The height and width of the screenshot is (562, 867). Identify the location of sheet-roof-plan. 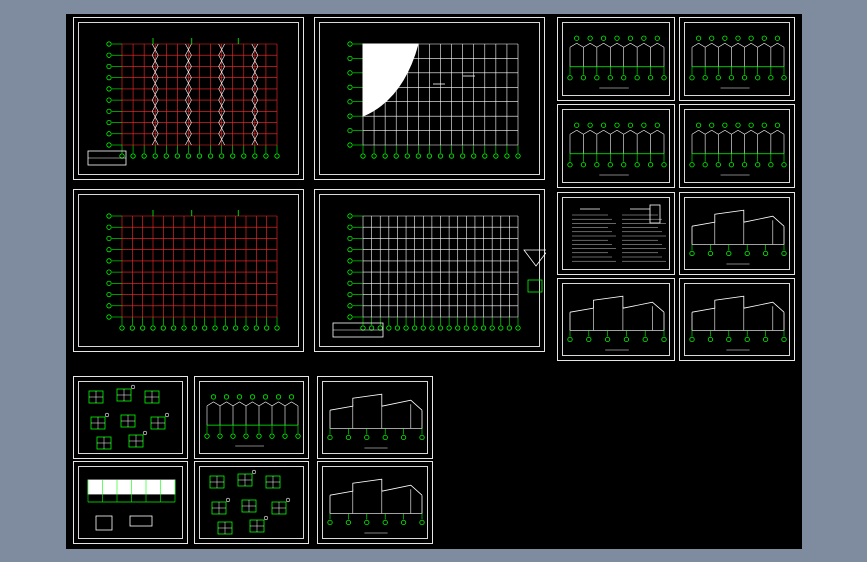
(429, 98).